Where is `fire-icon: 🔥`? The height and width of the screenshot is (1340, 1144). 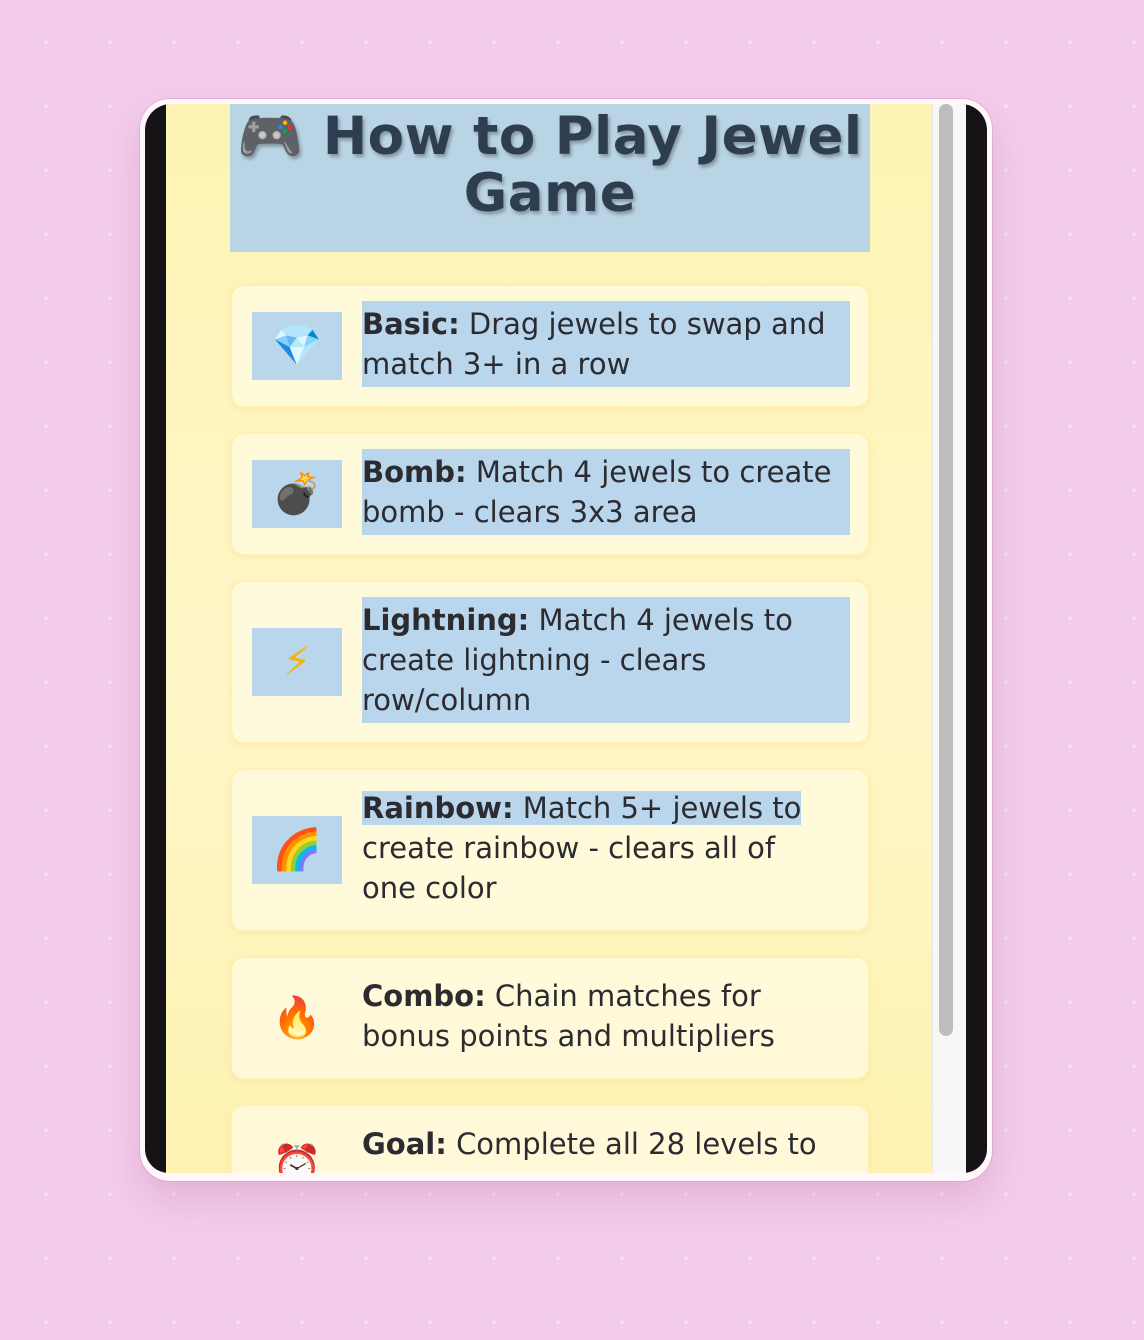
fire-icon: 🔥 is located at coordinates (297, 1018).